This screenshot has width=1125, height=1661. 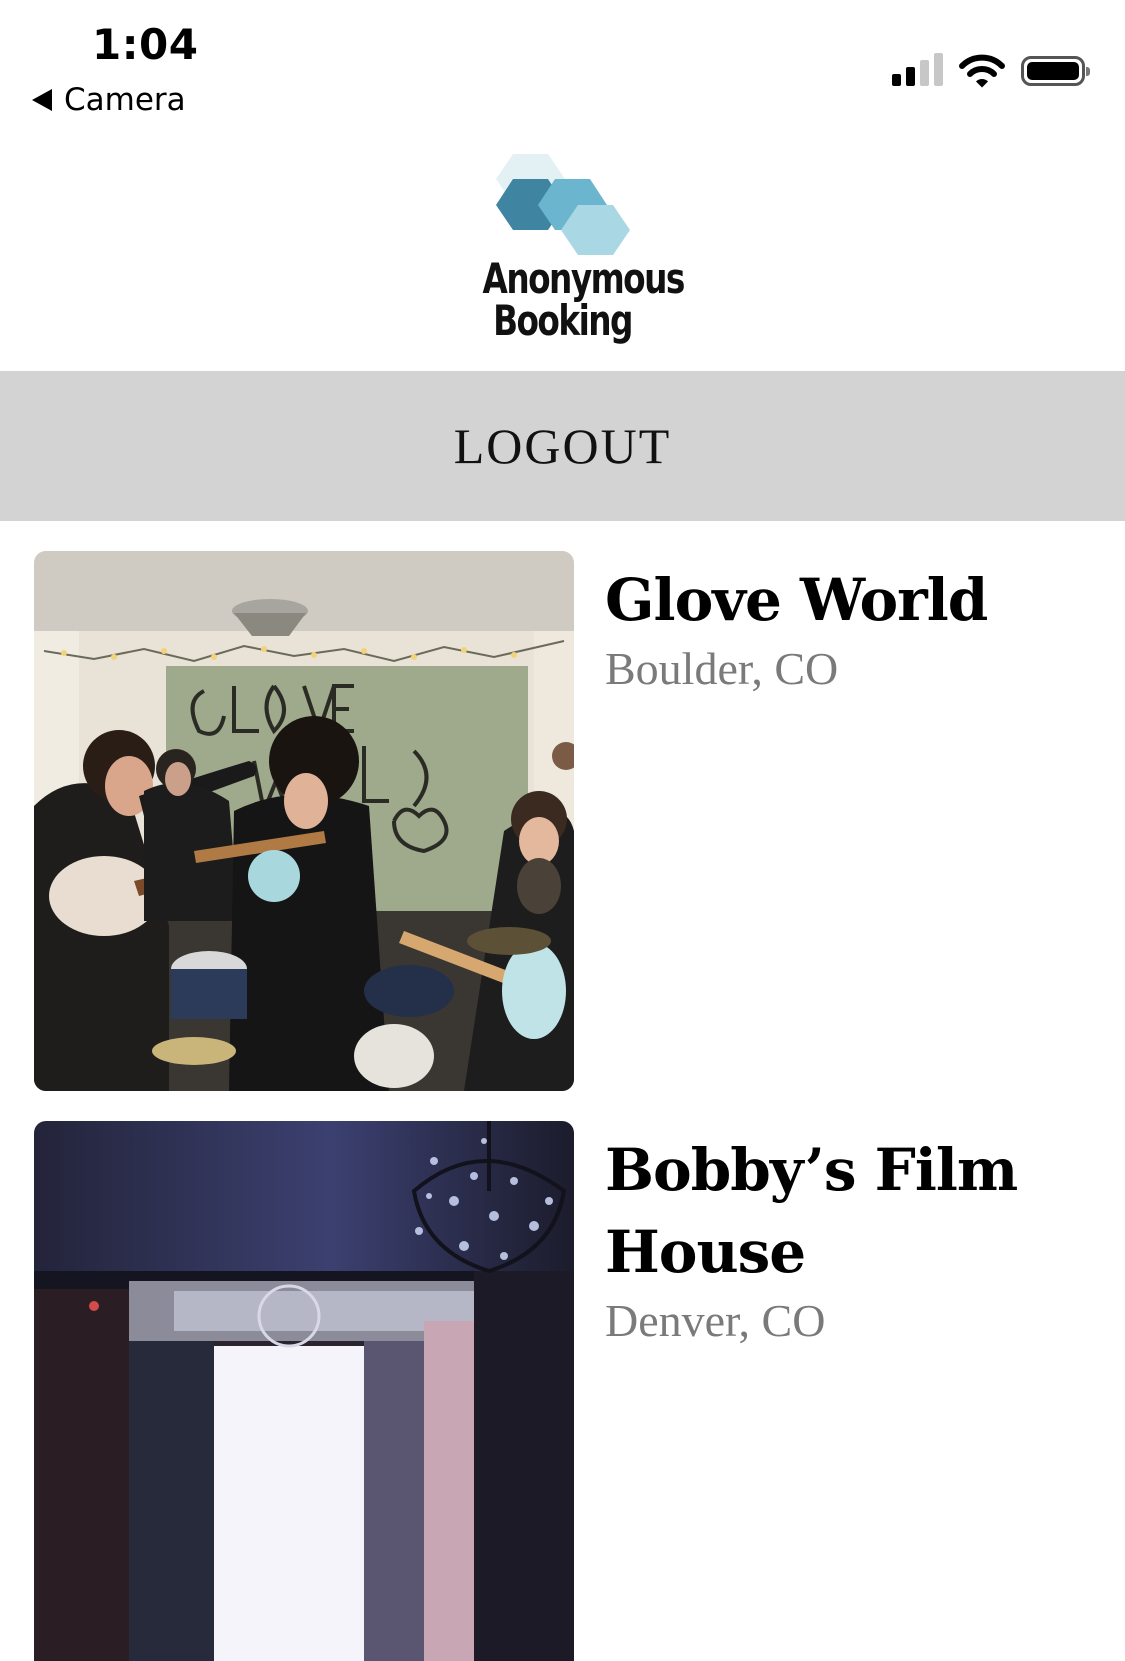 I want to click on app-logo: Anonymous Booking, so click(x=573, y=252).